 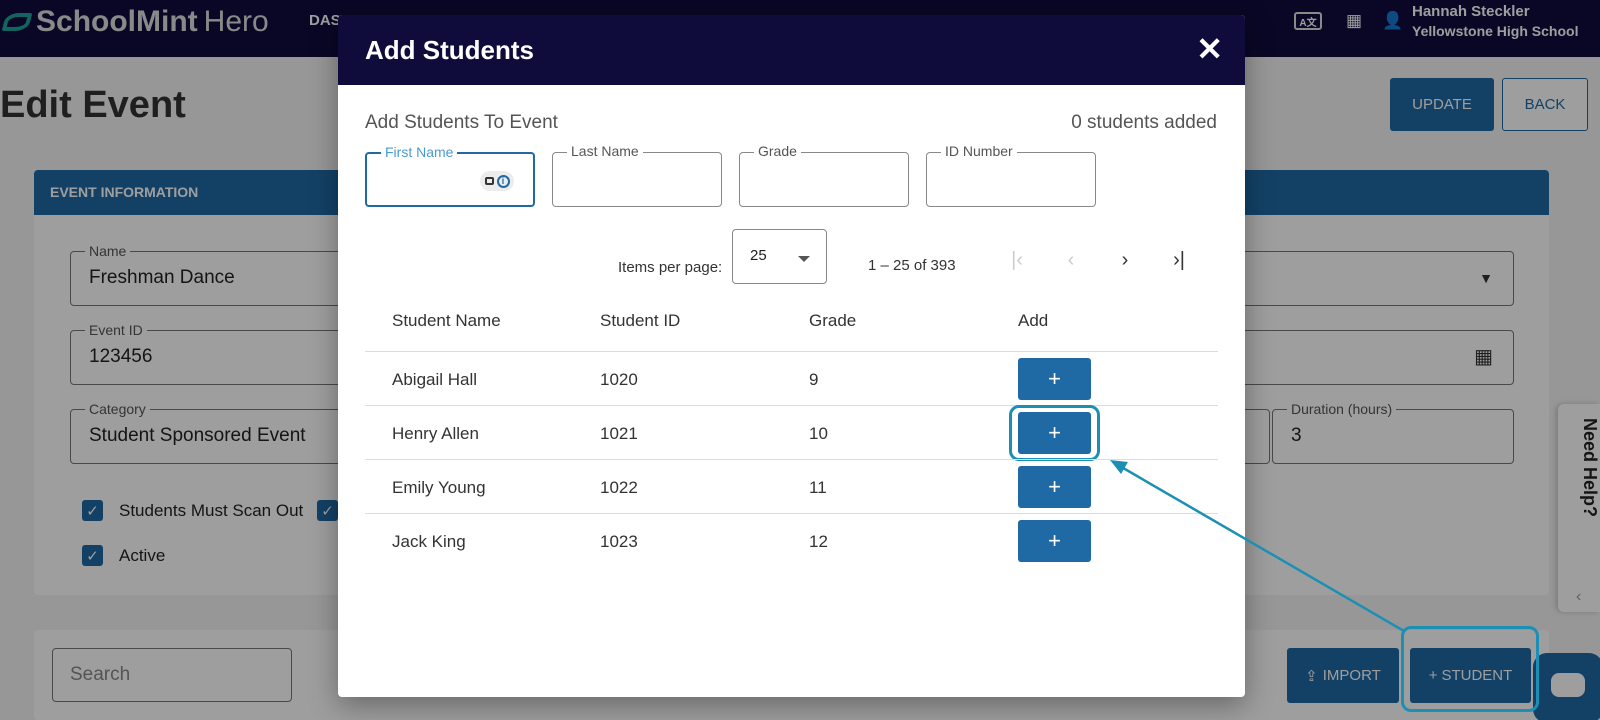 What do you see at coordinates (605, 151) in the screenshot?
I see `last-name-label: Last Name` at bounding box center [605, 151].